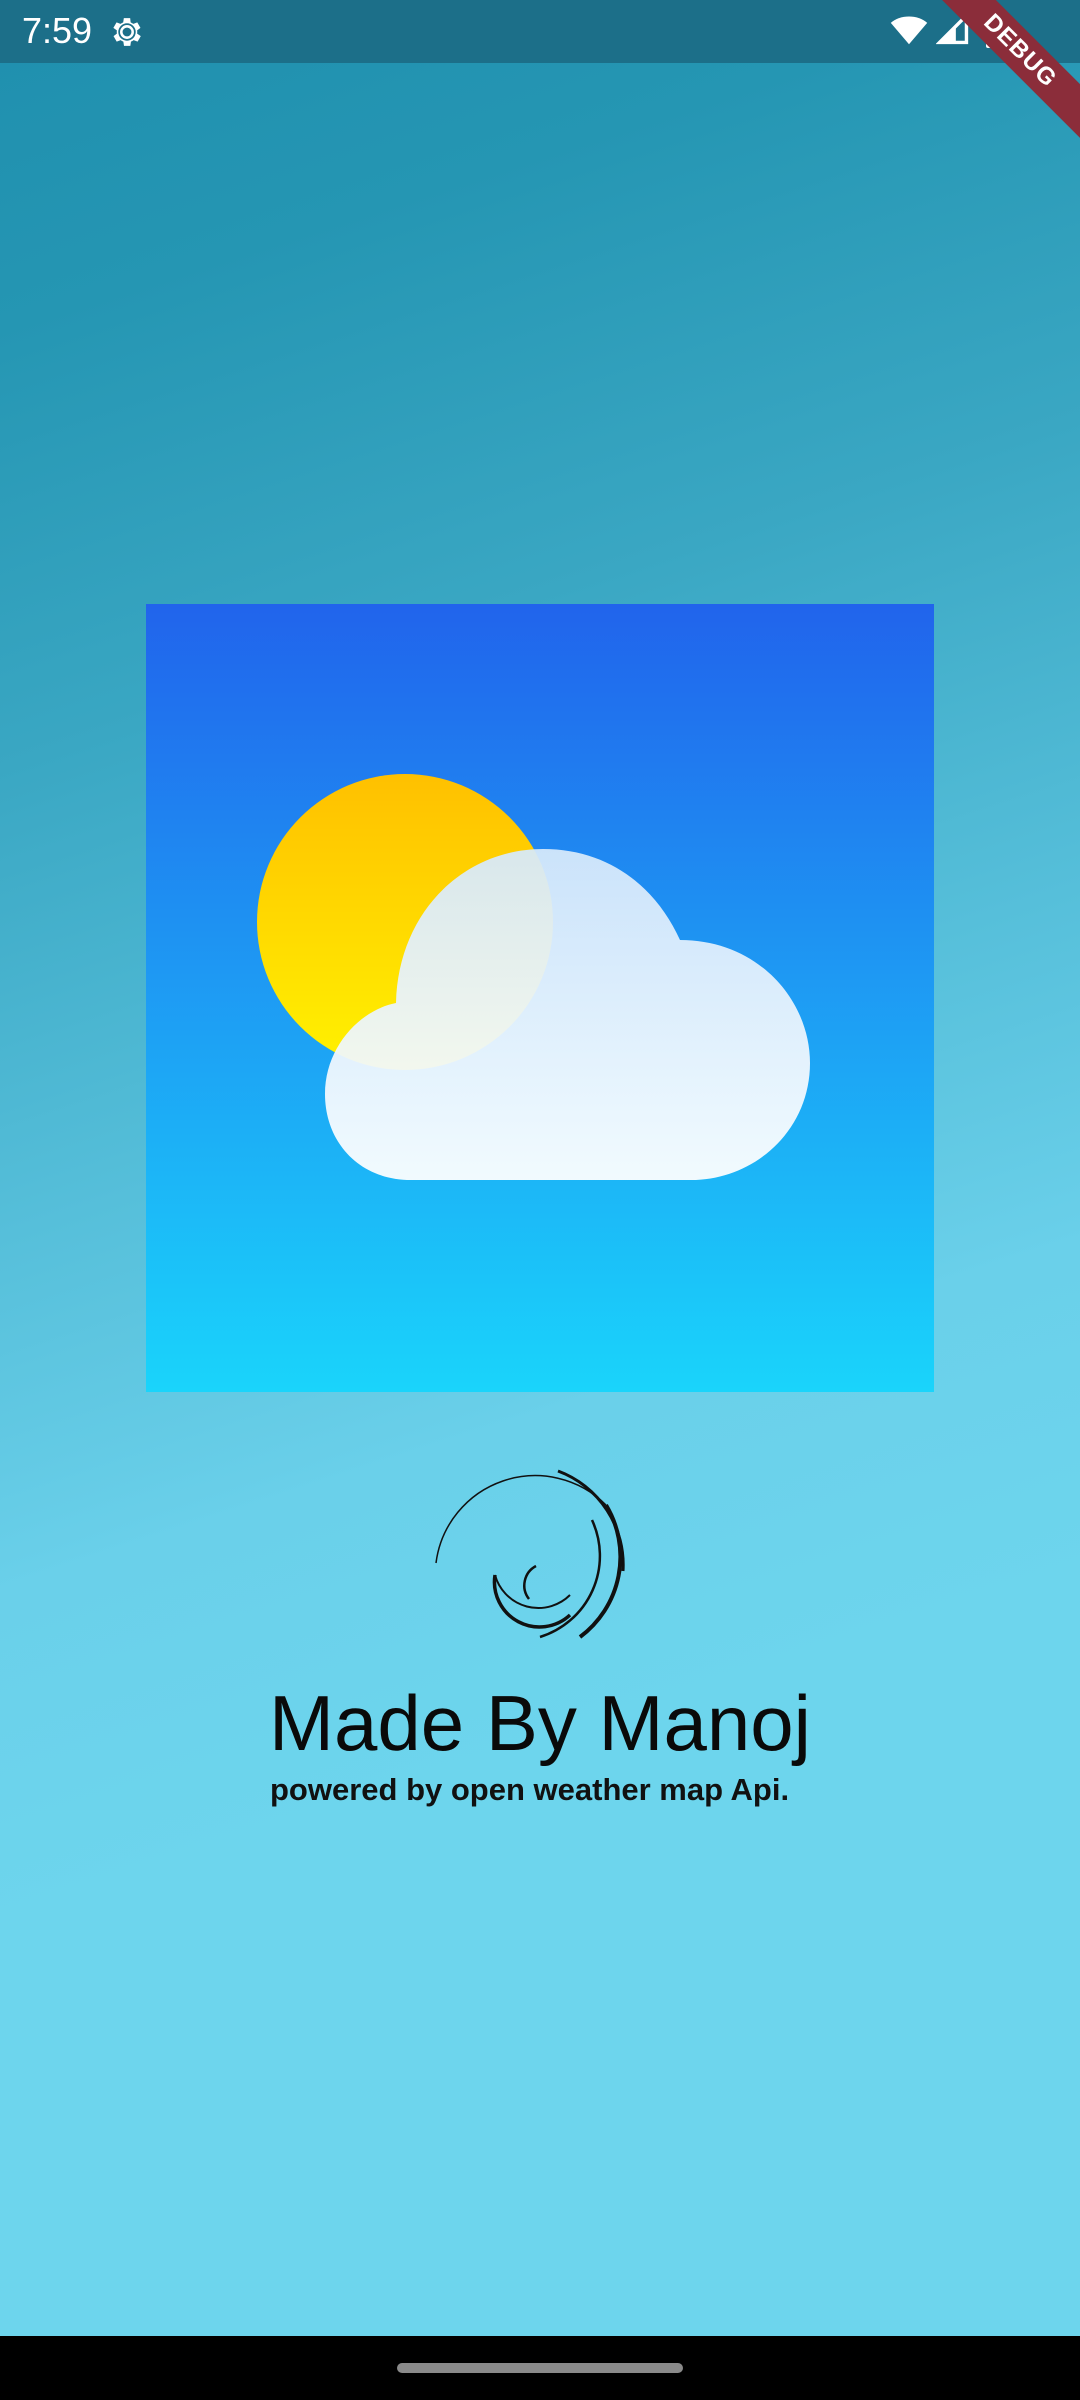  What do you see at coordinates (909, 30) in the screenshot?
I see `wifi-icon` at bounding box center [909, 30].